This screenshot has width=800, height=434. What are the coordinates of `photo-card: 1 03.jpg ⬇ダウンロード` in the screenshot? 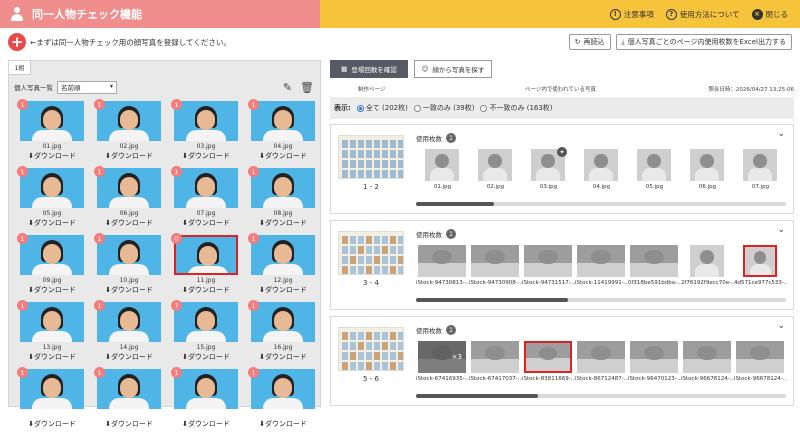 It's located at (206, 132).